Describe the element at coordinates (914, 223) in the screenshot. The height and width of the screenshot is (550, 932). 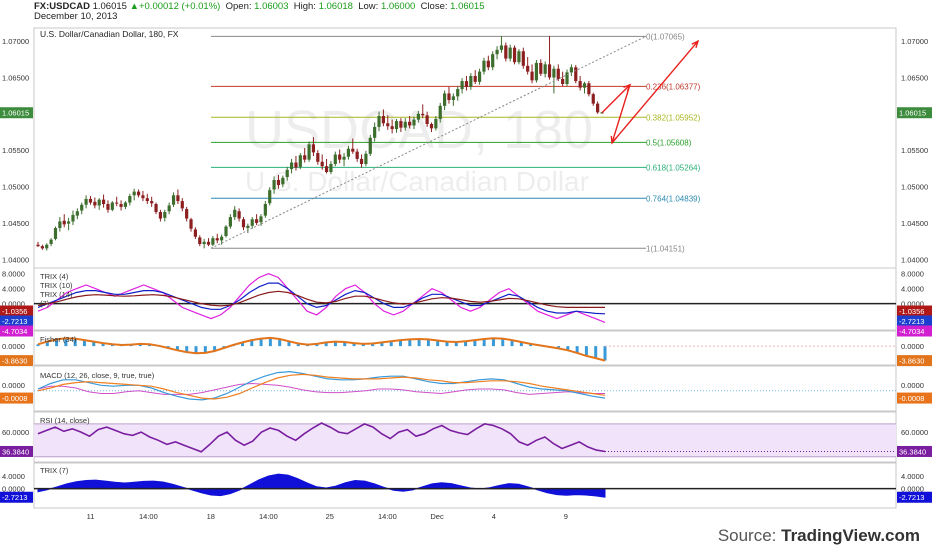
I see `y-tick-right-5: 1.04500` at that location.